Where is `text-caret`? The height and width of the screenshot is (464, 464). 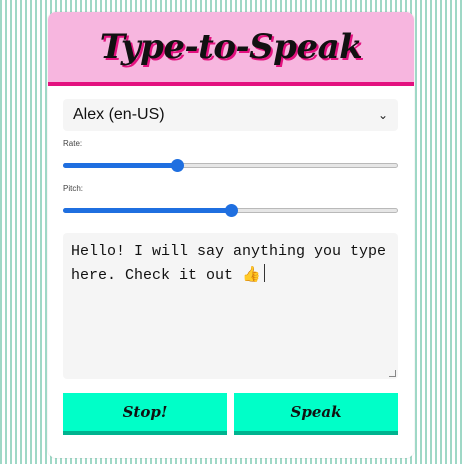
text-caret is located at coordinates (264, 273).